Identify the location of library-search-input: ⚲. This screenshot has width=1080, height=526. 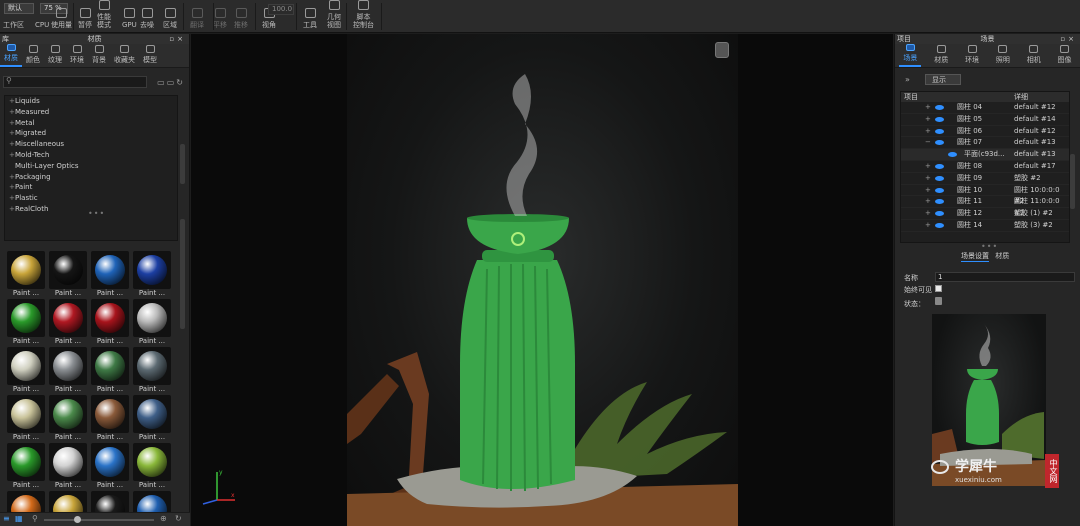
(75, 82).